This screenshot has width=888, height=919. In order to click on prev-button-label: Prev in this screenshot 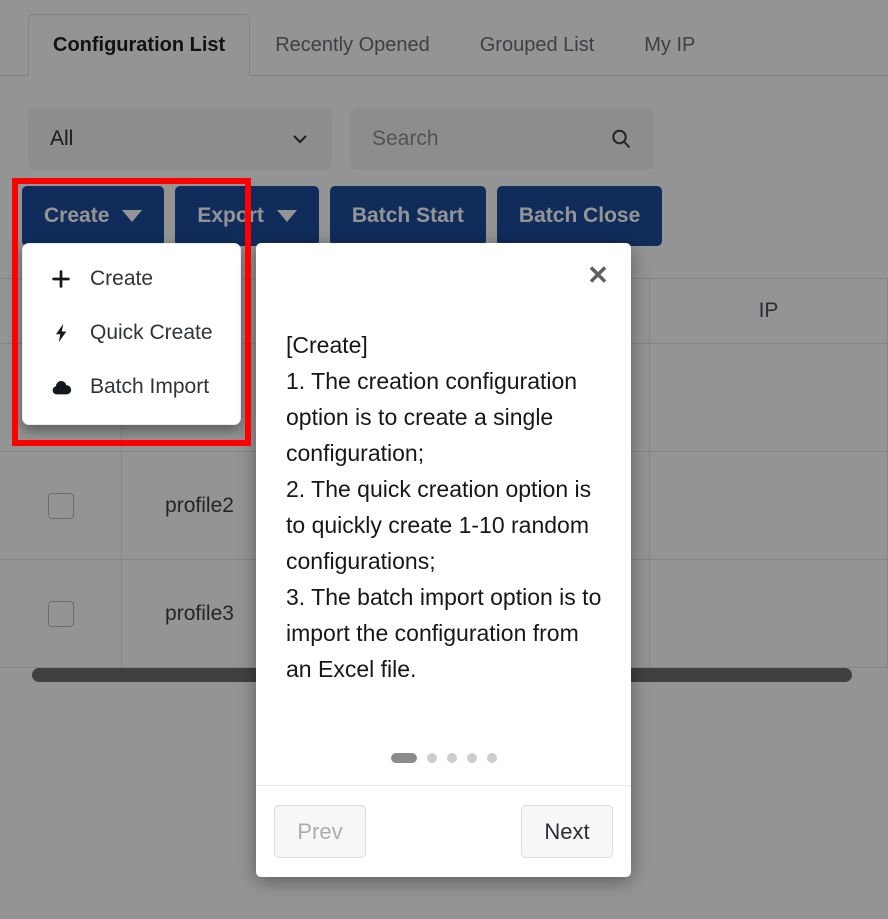, I will do `click(320, 831)`.